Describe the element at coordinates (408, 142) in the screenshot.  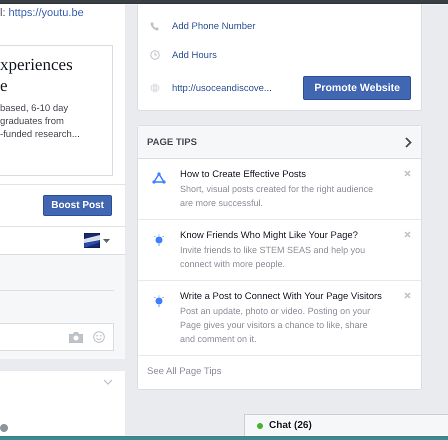
I see `chevron-right-icon` at that location.